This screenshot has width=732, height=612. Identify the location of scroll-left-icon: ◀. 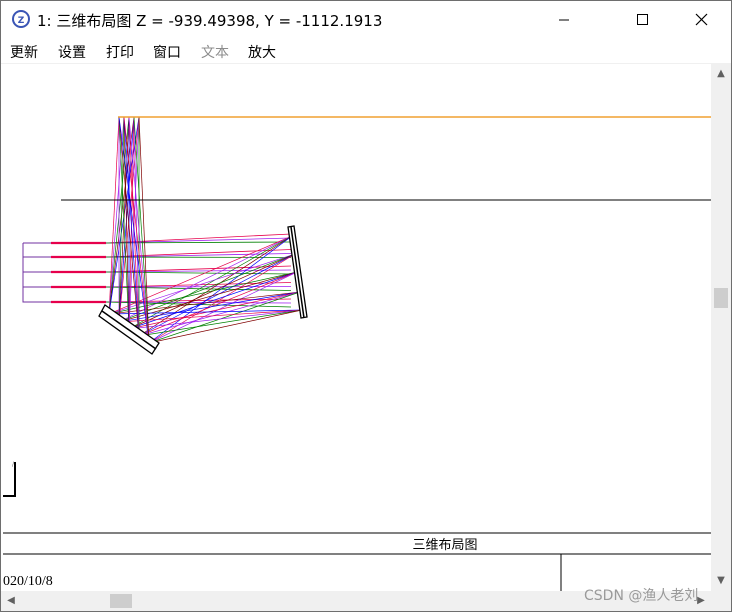
(11, 601).